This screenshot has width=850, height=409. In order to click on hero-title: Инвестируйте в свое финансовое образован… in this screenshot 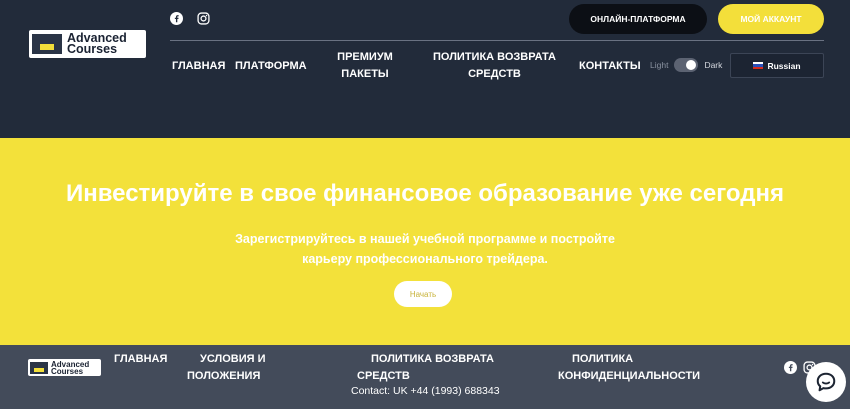, I will do `click(425, 193)`.